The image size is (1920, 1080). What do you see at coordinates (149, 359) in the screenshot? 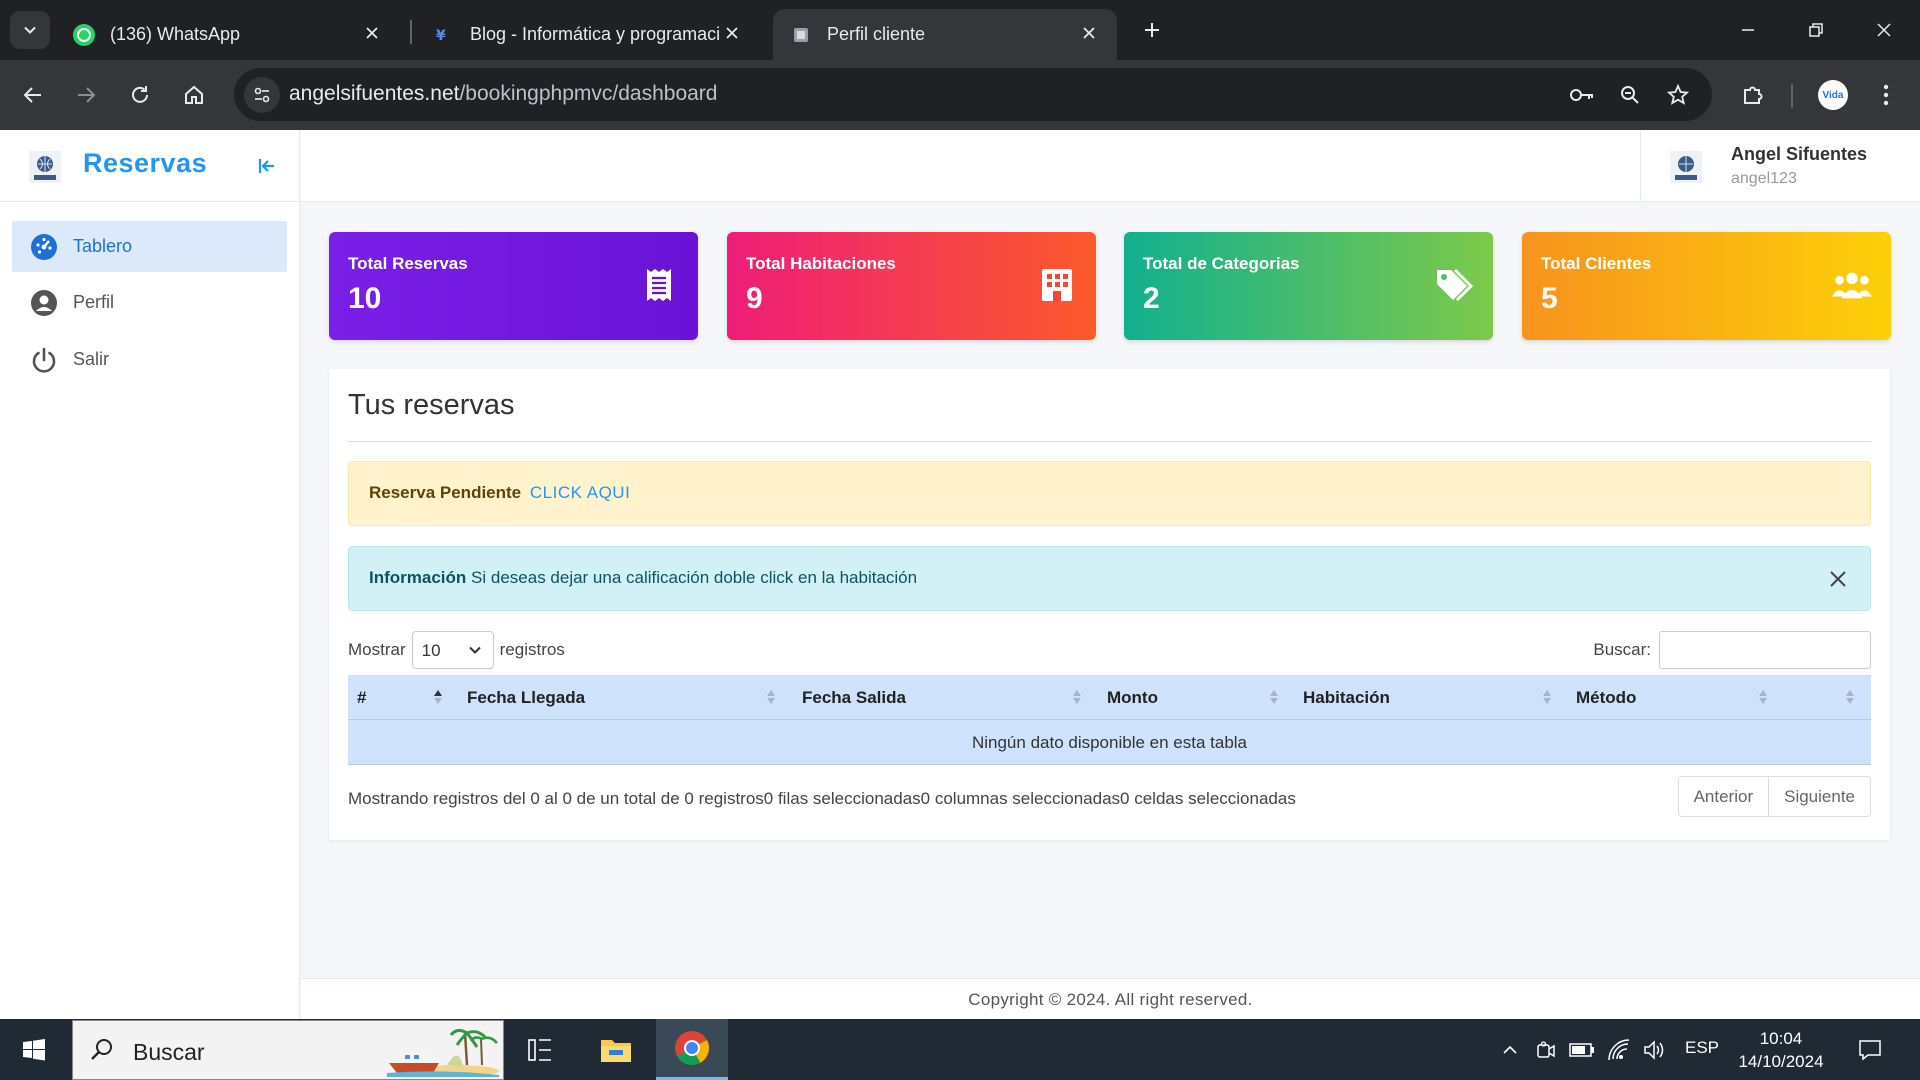
I see `sidebar-item-salir: Salir` at bounding box center [149, 359].